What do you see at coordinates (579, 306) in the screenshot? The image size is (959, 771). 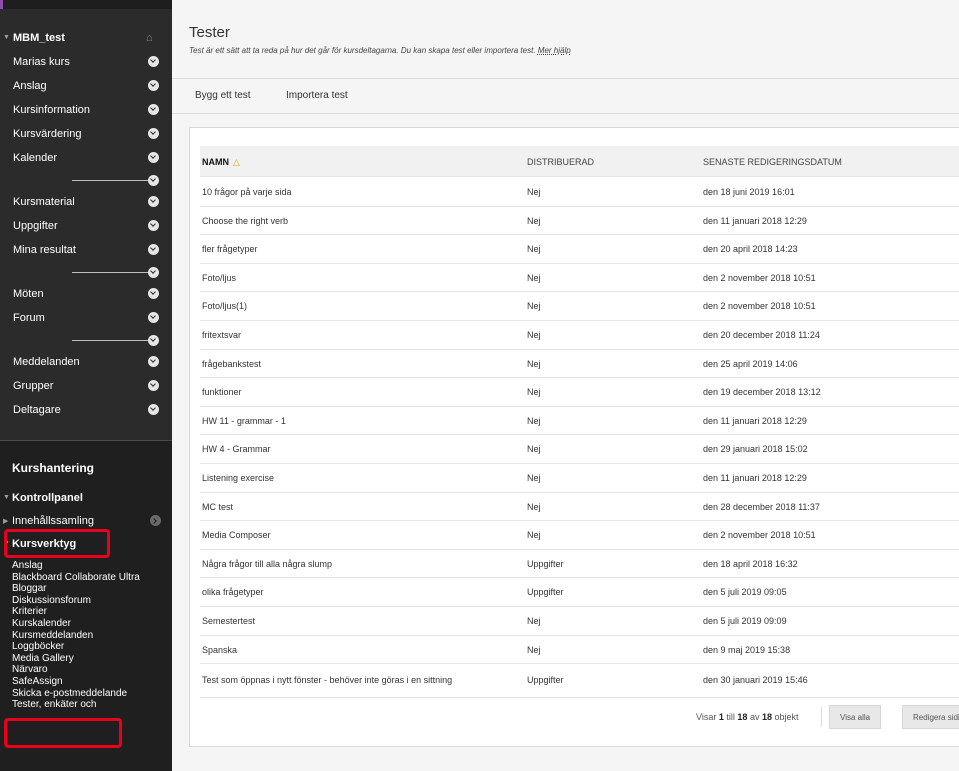 I see `table-row: Foto/ljus(1) Nej den 2 november 2018 10:51` at bounding box center [579, 306].